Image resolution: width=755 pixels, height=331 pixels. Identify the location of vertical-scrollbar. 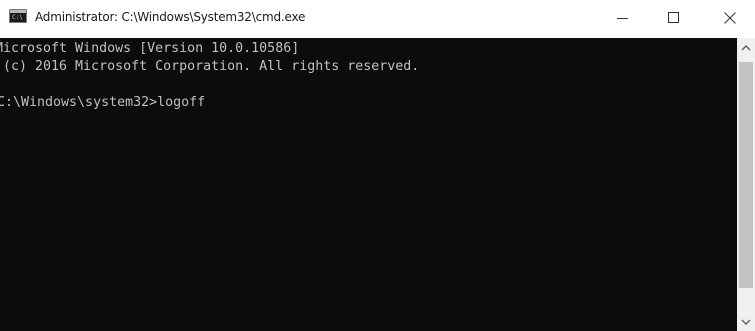
(746, 184).